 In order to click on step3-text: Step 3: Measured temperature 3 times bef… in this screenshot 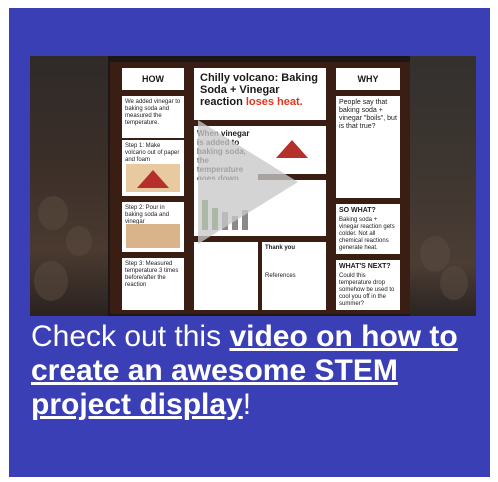, I will do `click(152, 274)`.